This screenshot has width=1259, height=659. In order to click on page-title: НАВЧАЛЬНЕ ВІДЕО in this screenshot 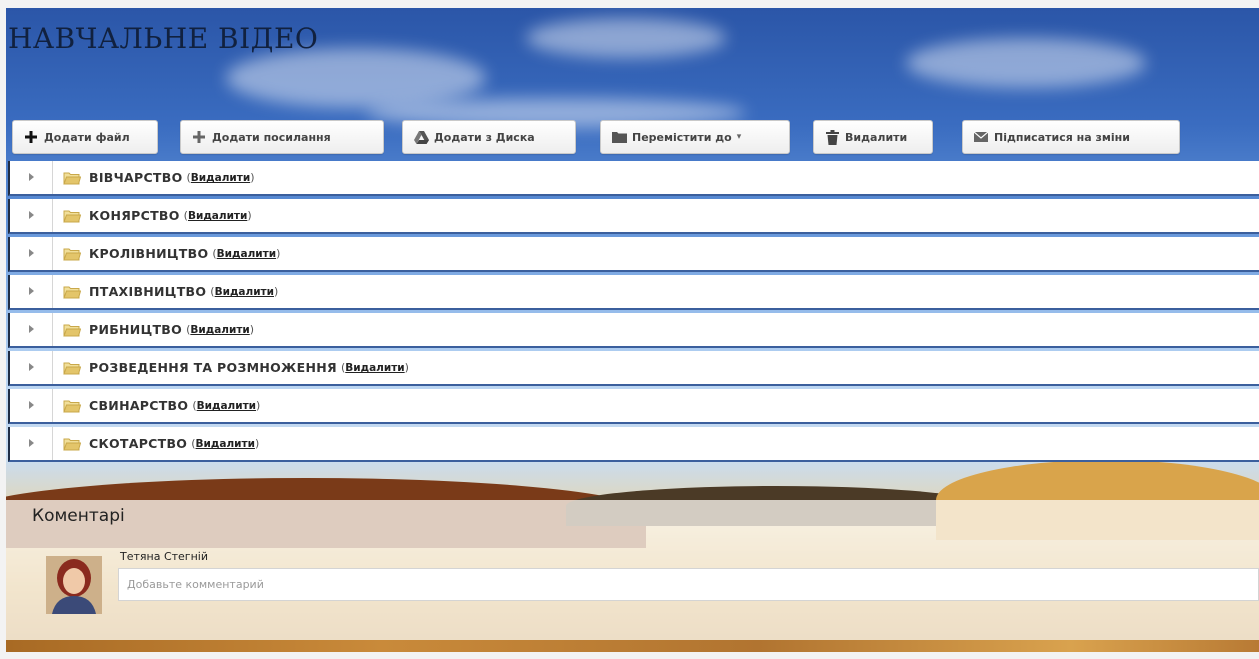, I will do `click(163, 38)`.